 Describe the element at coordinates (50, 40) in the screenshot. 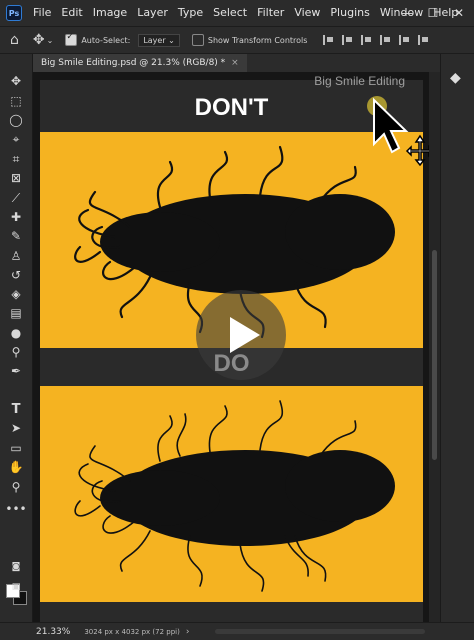

I see `chevron-down-icon: ⌄` at that location.